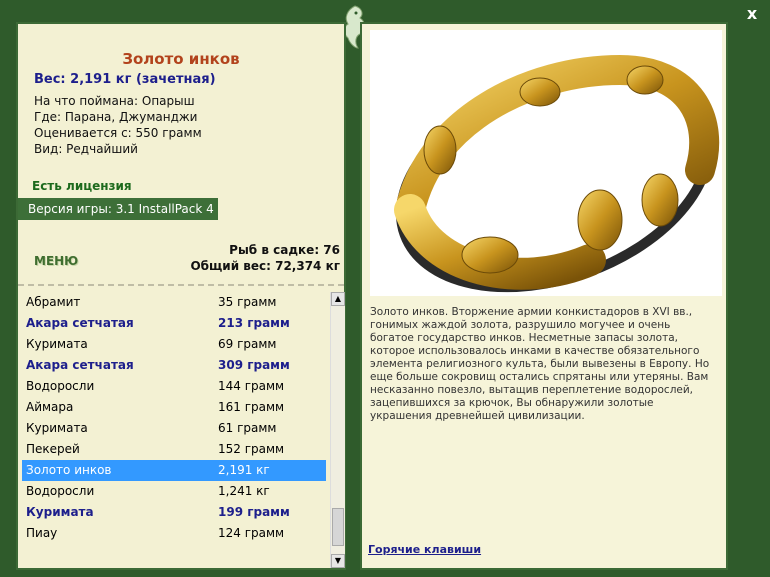 Image resolution: width=770 pixels, height=577 pixels. I want to click on list-item-weight: 144 грамм, so click(251, 386).